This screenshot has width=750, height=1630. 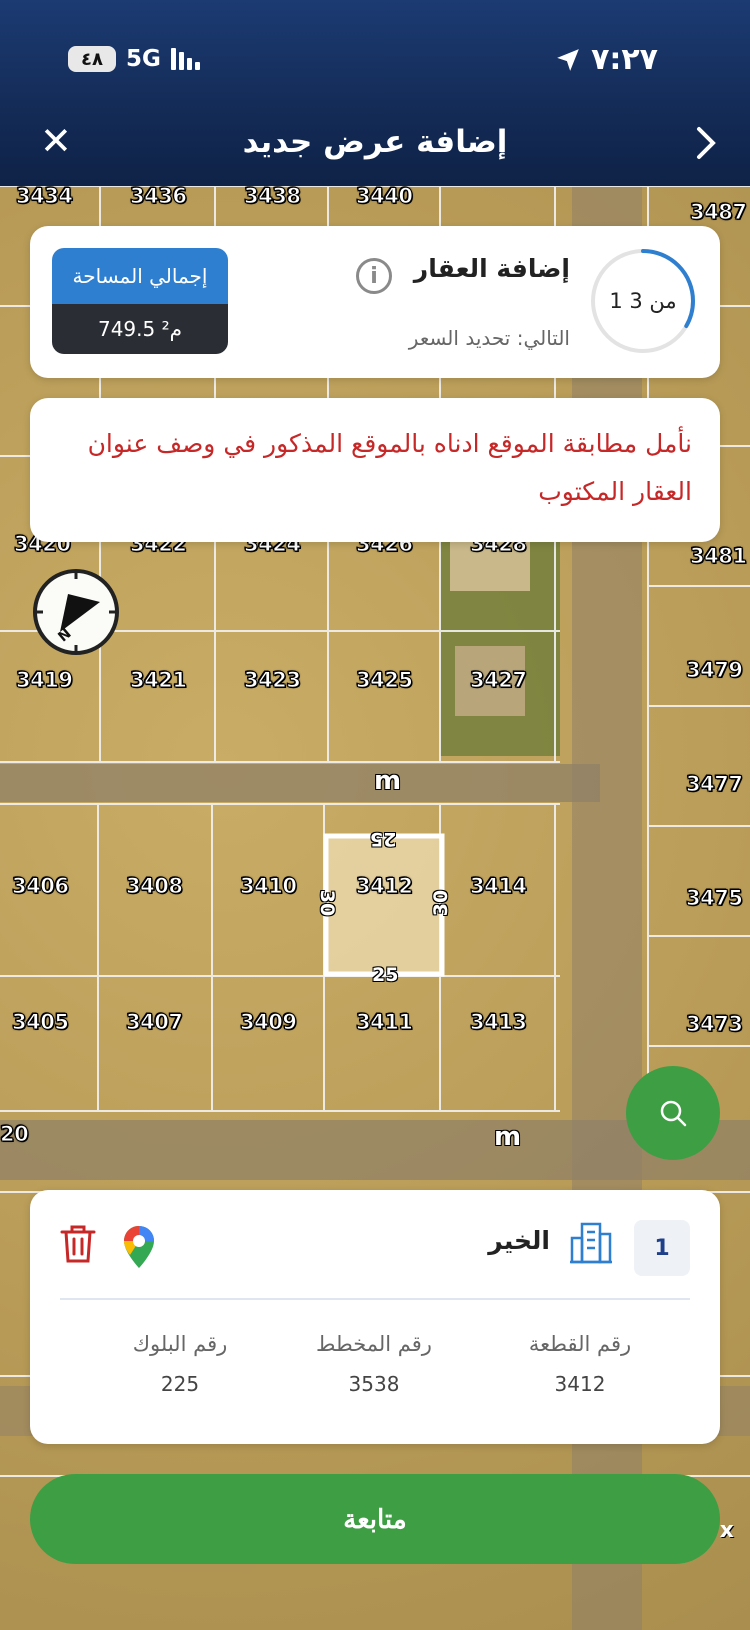 What do you see at coordinates (643, 301) in the screenshot?
I see `progress-text: 1 من 3` at bounding box center [643, 301].